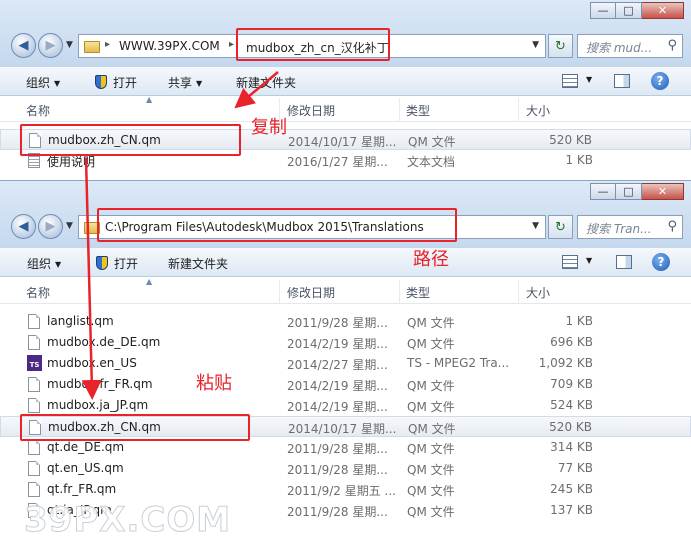 The image size is (691, 559). Describe the element at coordinates (630, 227) in the screenshot. I see `search-input: 搜索 Tran... ⚲` at that location.